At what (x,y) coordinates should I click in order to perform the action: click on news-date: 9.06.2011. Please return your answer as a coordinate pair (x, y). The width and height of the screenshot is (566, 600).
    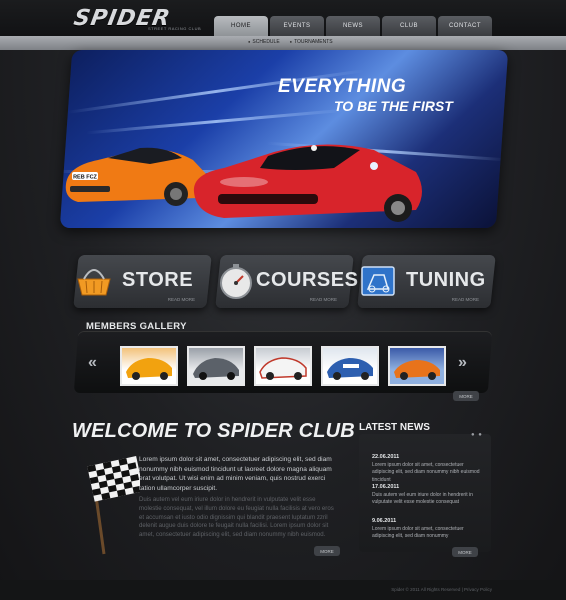
    Looking at the image, I should click on (384, 521).